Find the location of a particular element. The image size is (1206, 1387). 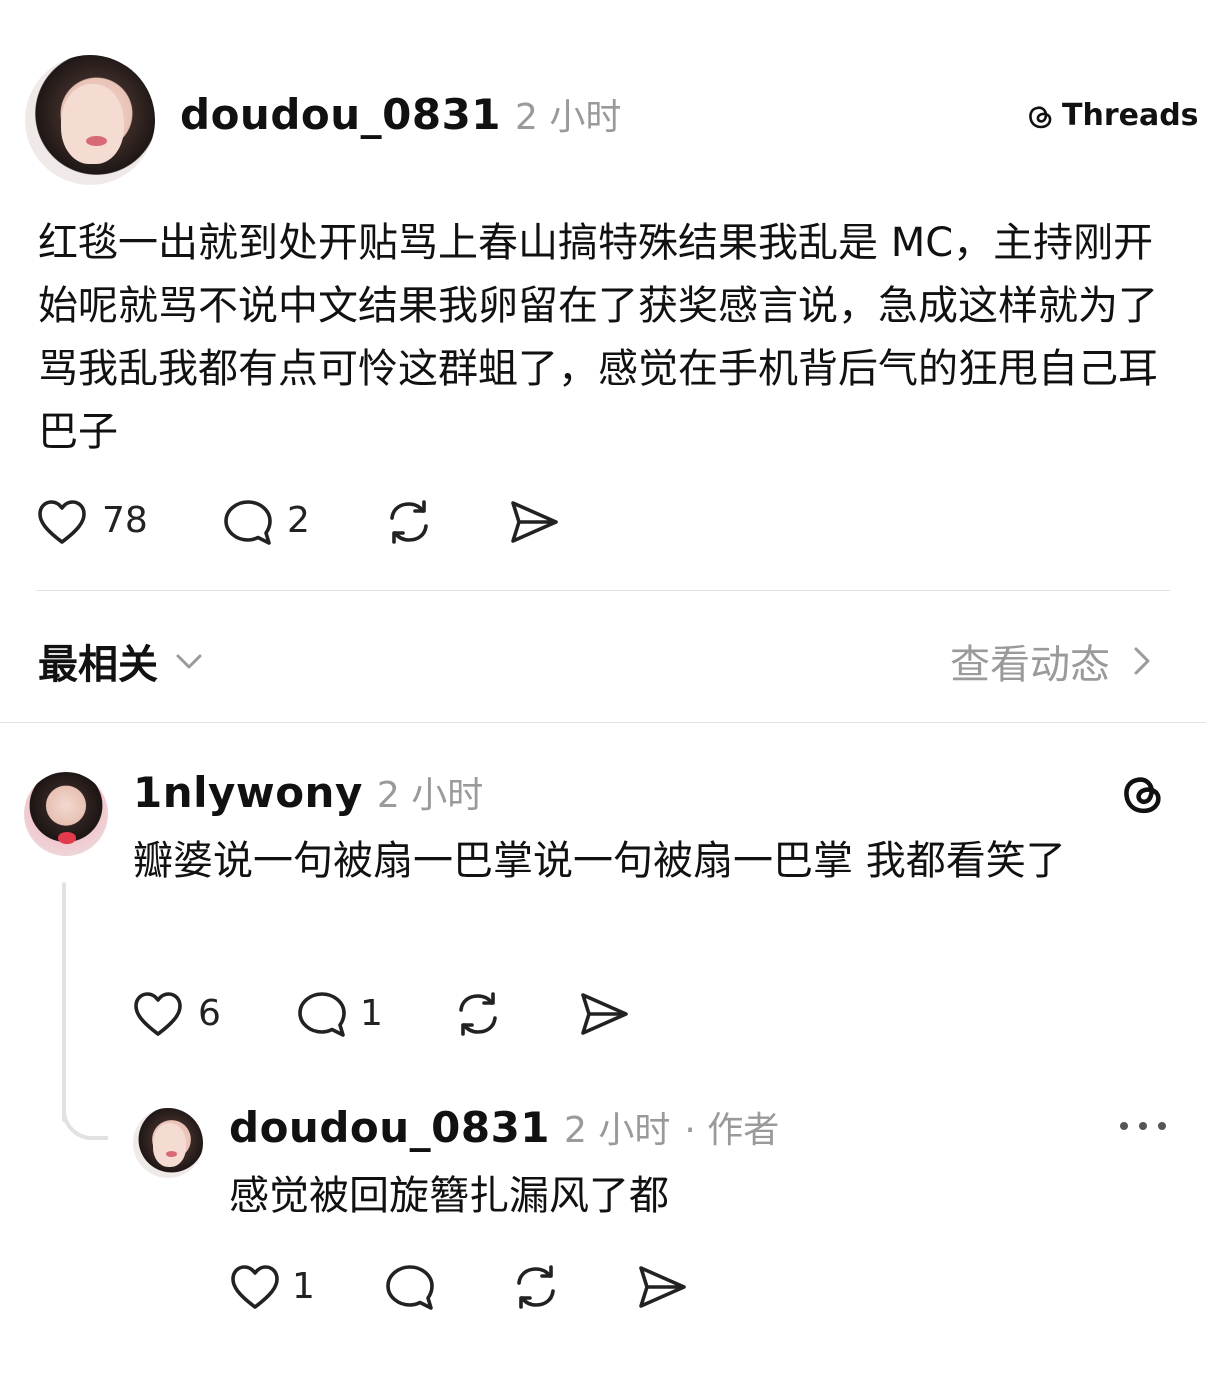

view-activity-label: 查看动态 is located at coordinates (1030, 665).